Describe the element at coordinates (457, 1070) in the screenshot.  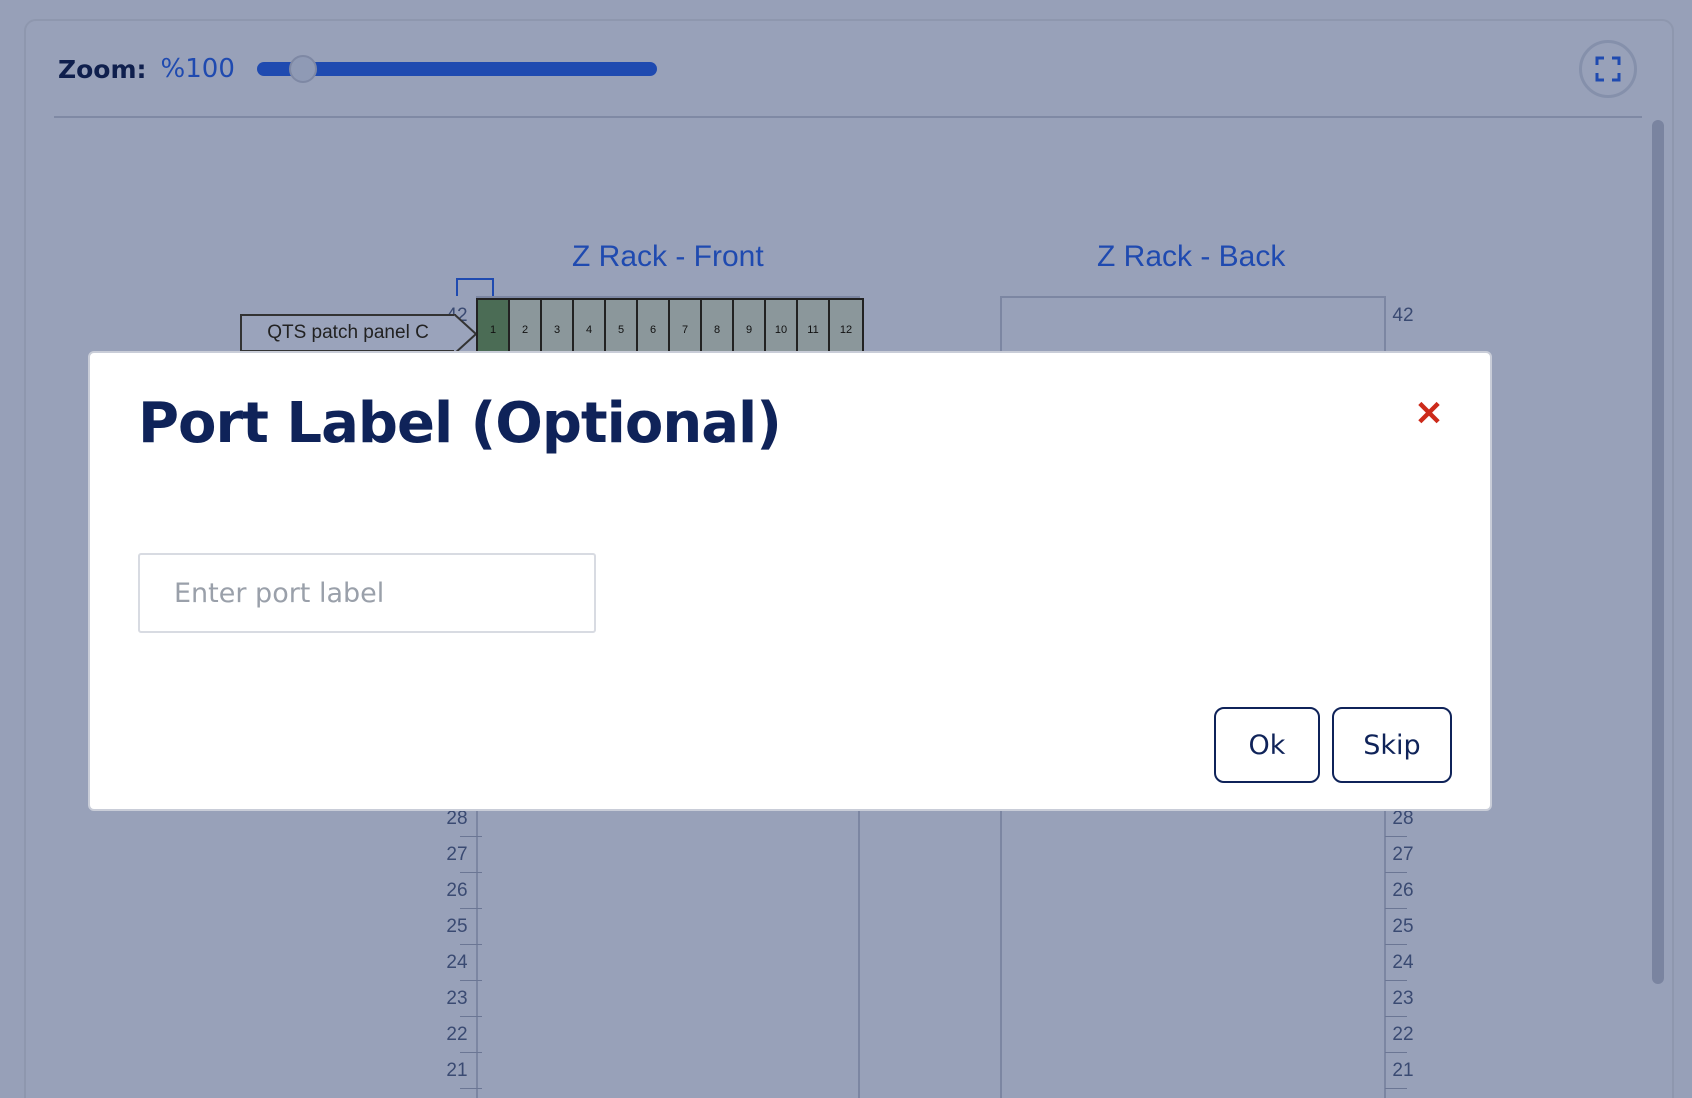
I see `front-unit-21: 21` at that location.